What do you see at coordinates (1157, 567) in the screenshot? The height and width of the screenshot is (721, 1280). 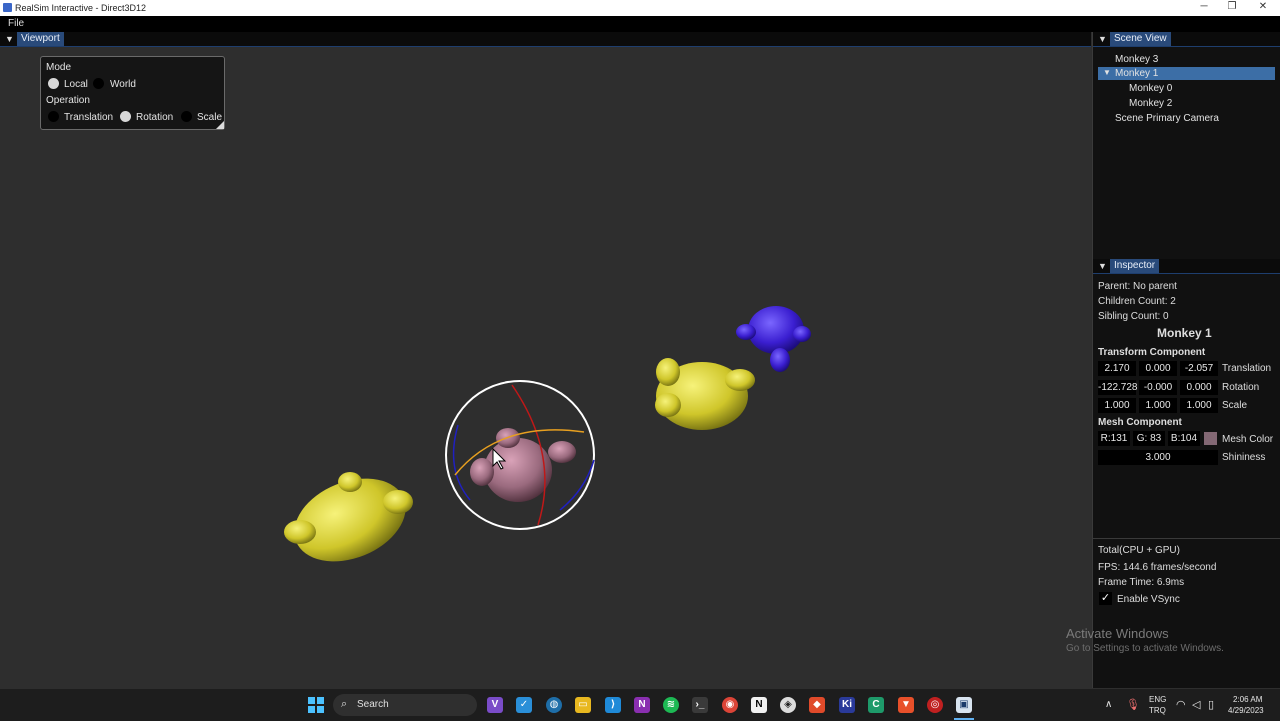 I see `fps-readout: FPS: 144.6 frames/second` at bounding box center [1157, 567].